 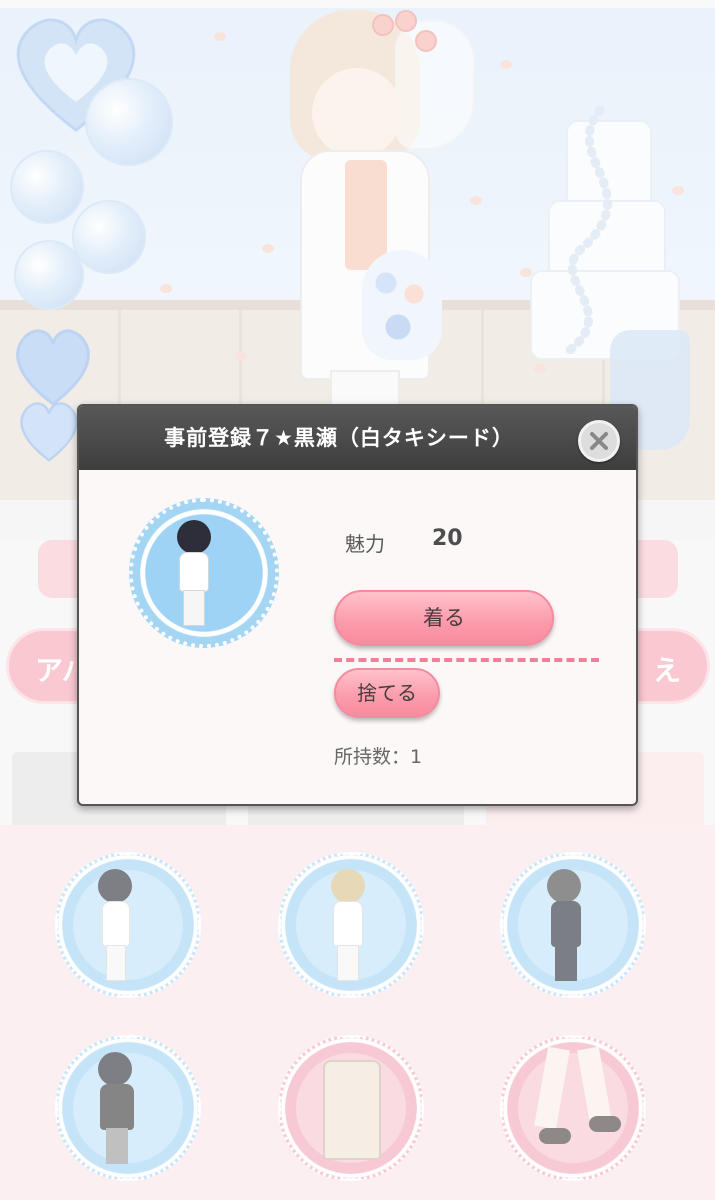 I want to click on dialog-header: 事前登録７★黒瀬（白タキシード）, so click(x=357, y=438).